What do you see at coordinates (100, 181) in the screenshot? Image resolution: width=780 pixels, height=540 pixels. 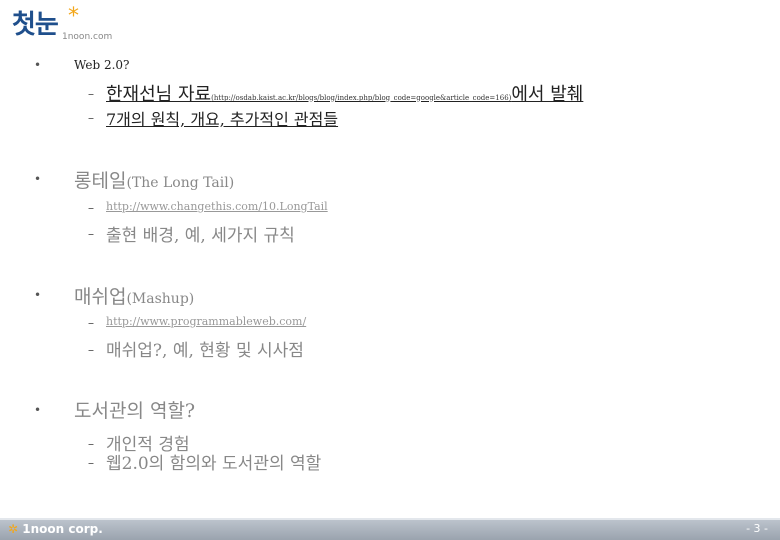 I see `longtail-title: 롱테일` at bounding box center [100, 181].